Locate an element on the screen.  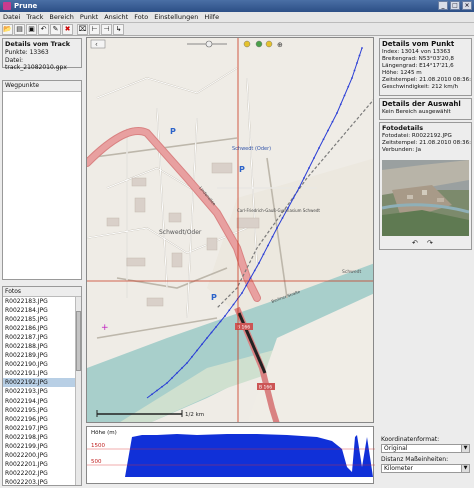
station-label: Schwedt (Oder) is located at coordinates (251, 149).